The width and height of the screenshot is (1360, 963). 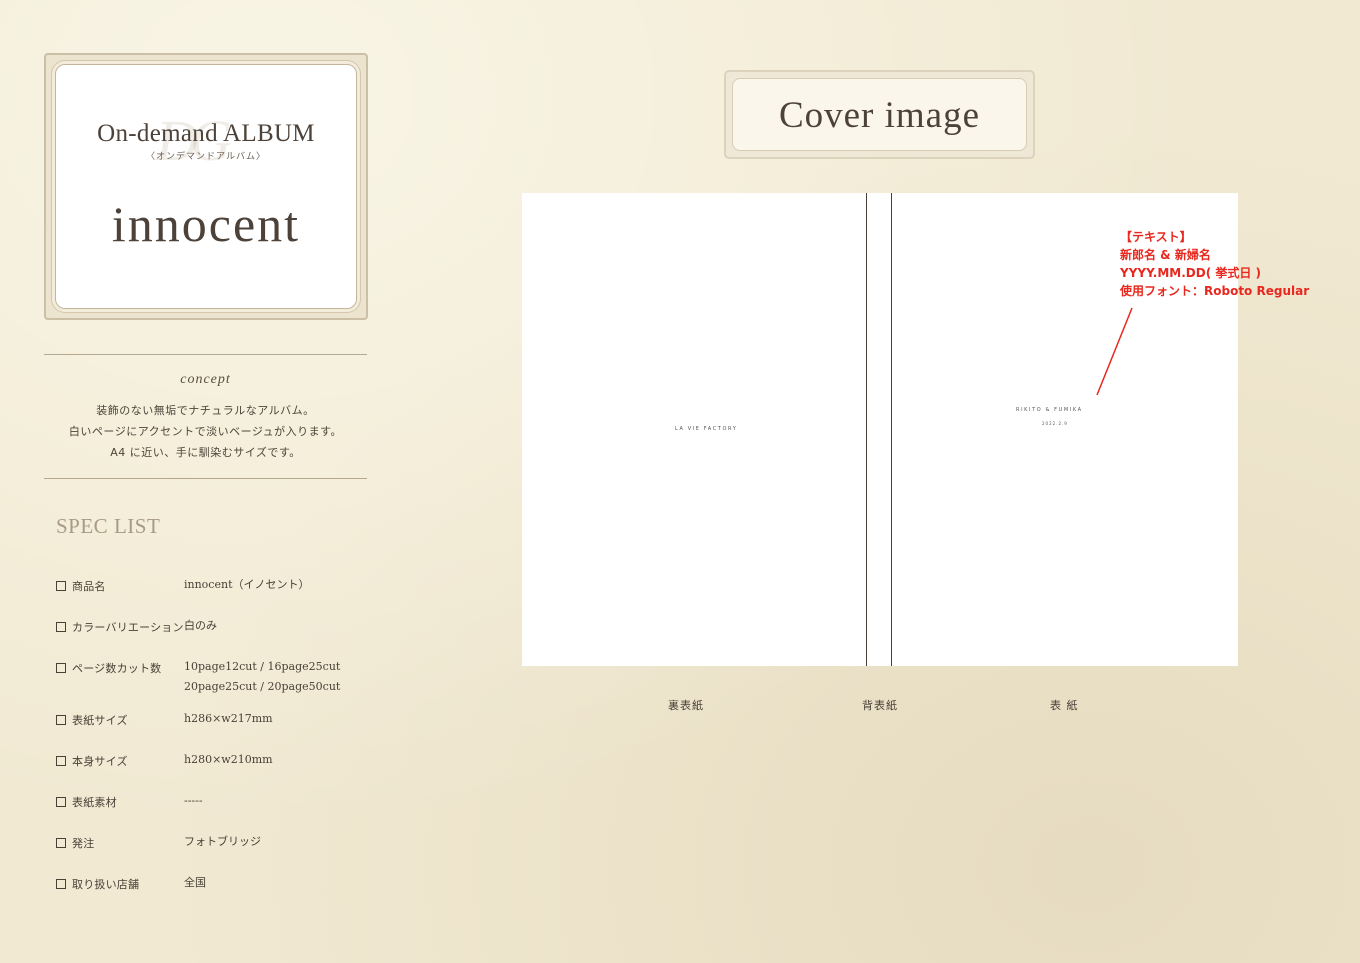 I want to click on spec-list-heading: SPEC LIST, so click(x=108, y=526).